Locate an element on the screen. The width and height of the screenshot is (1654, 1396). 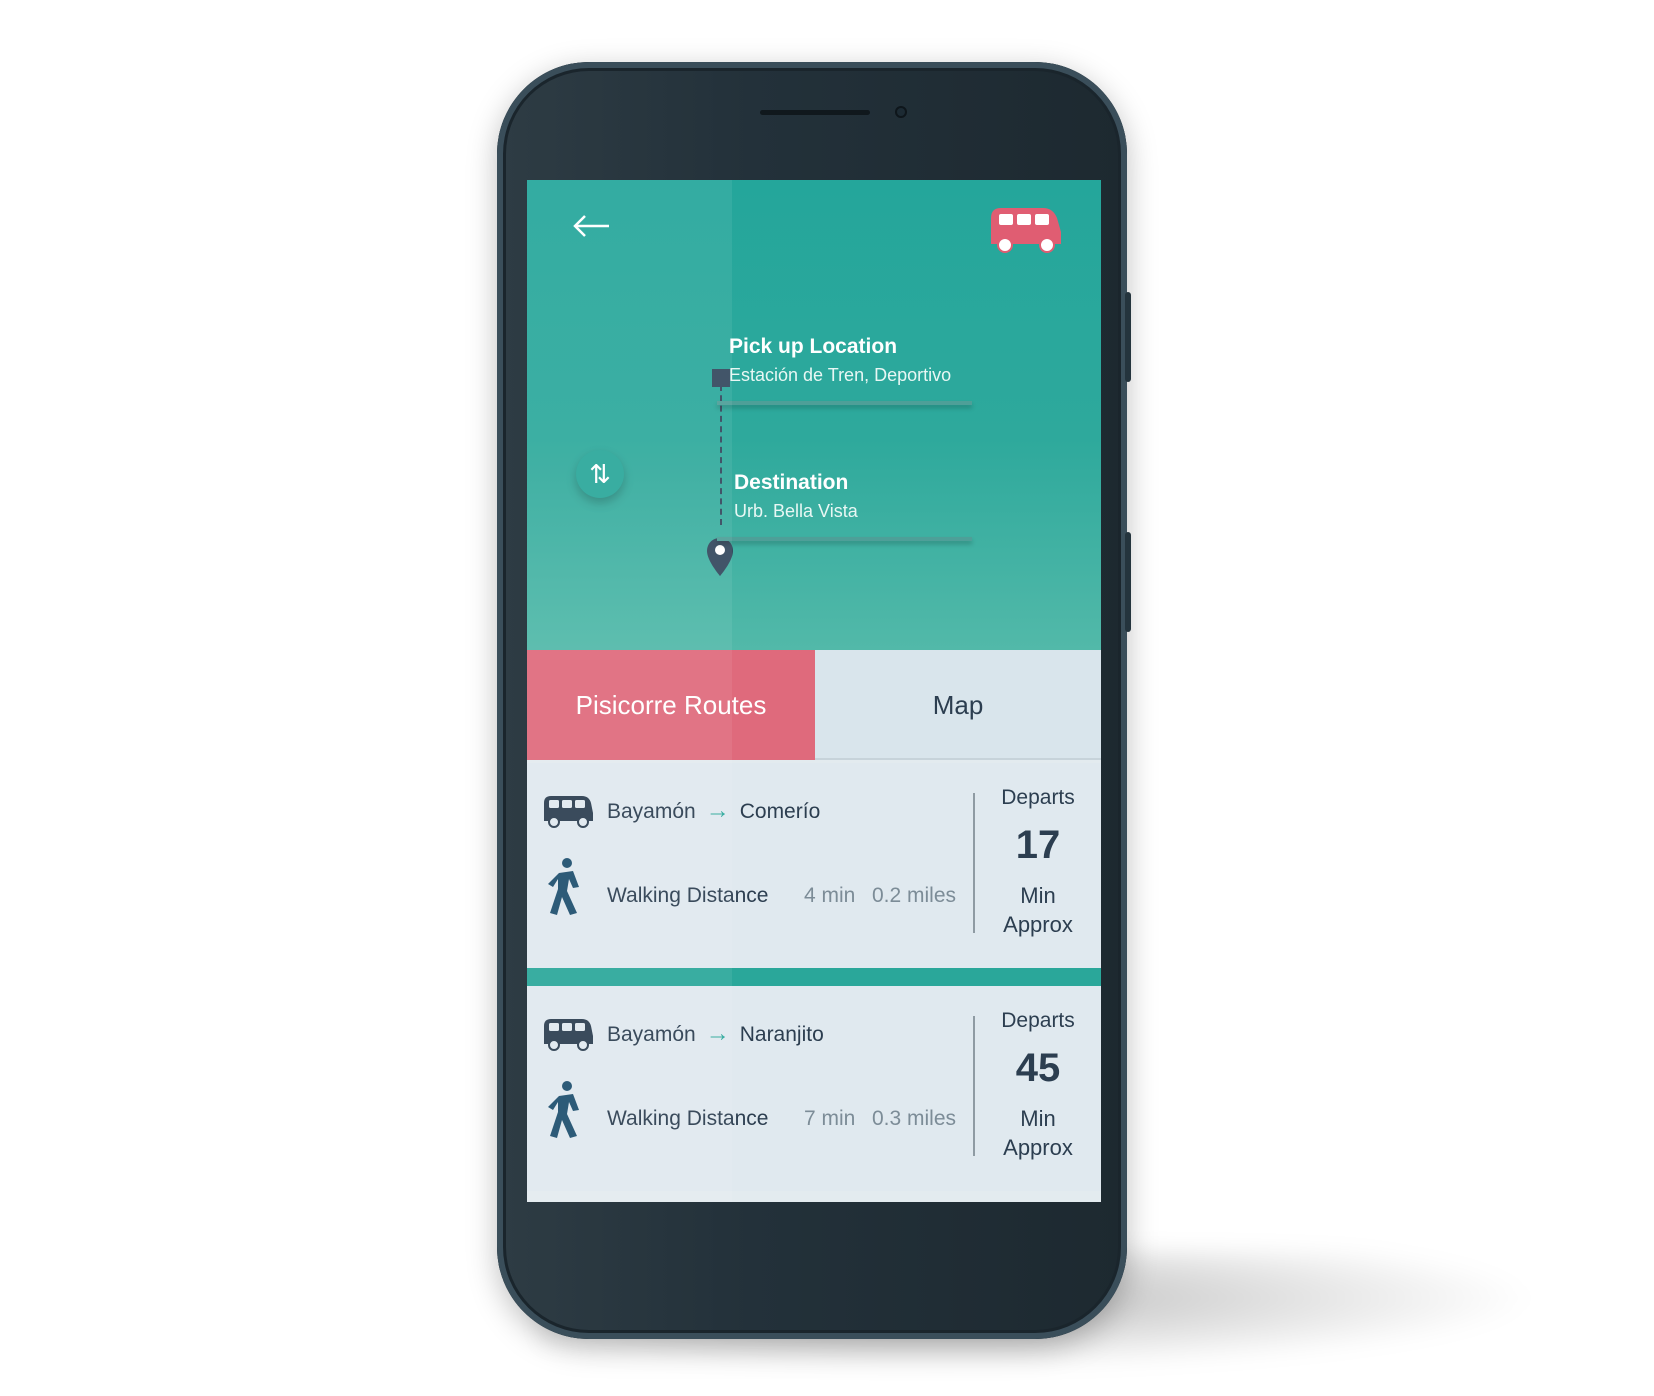
power-button is located at coordinates (1128, 582).